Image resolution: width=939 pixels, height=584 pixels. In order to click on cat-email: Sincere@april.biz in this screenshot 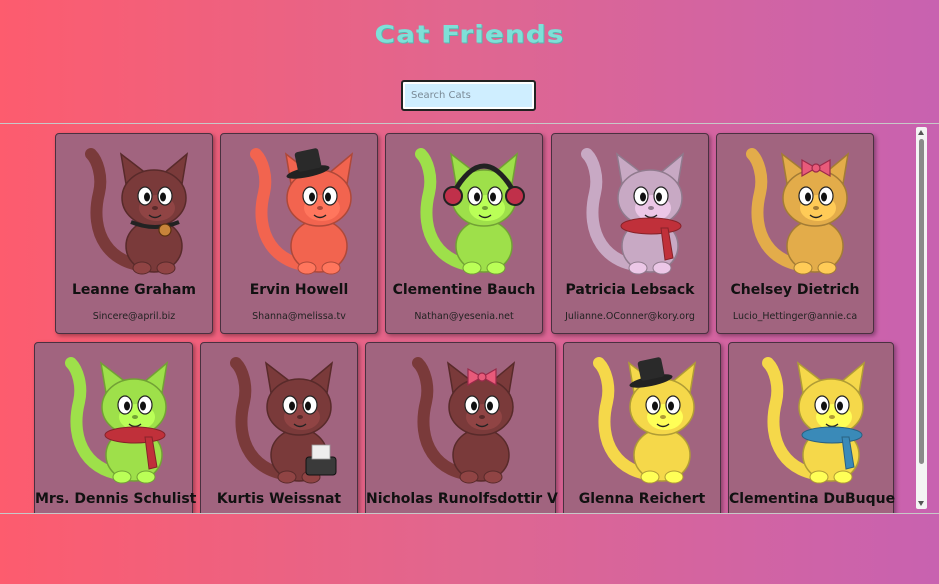, I will do `click(134, 316)`.